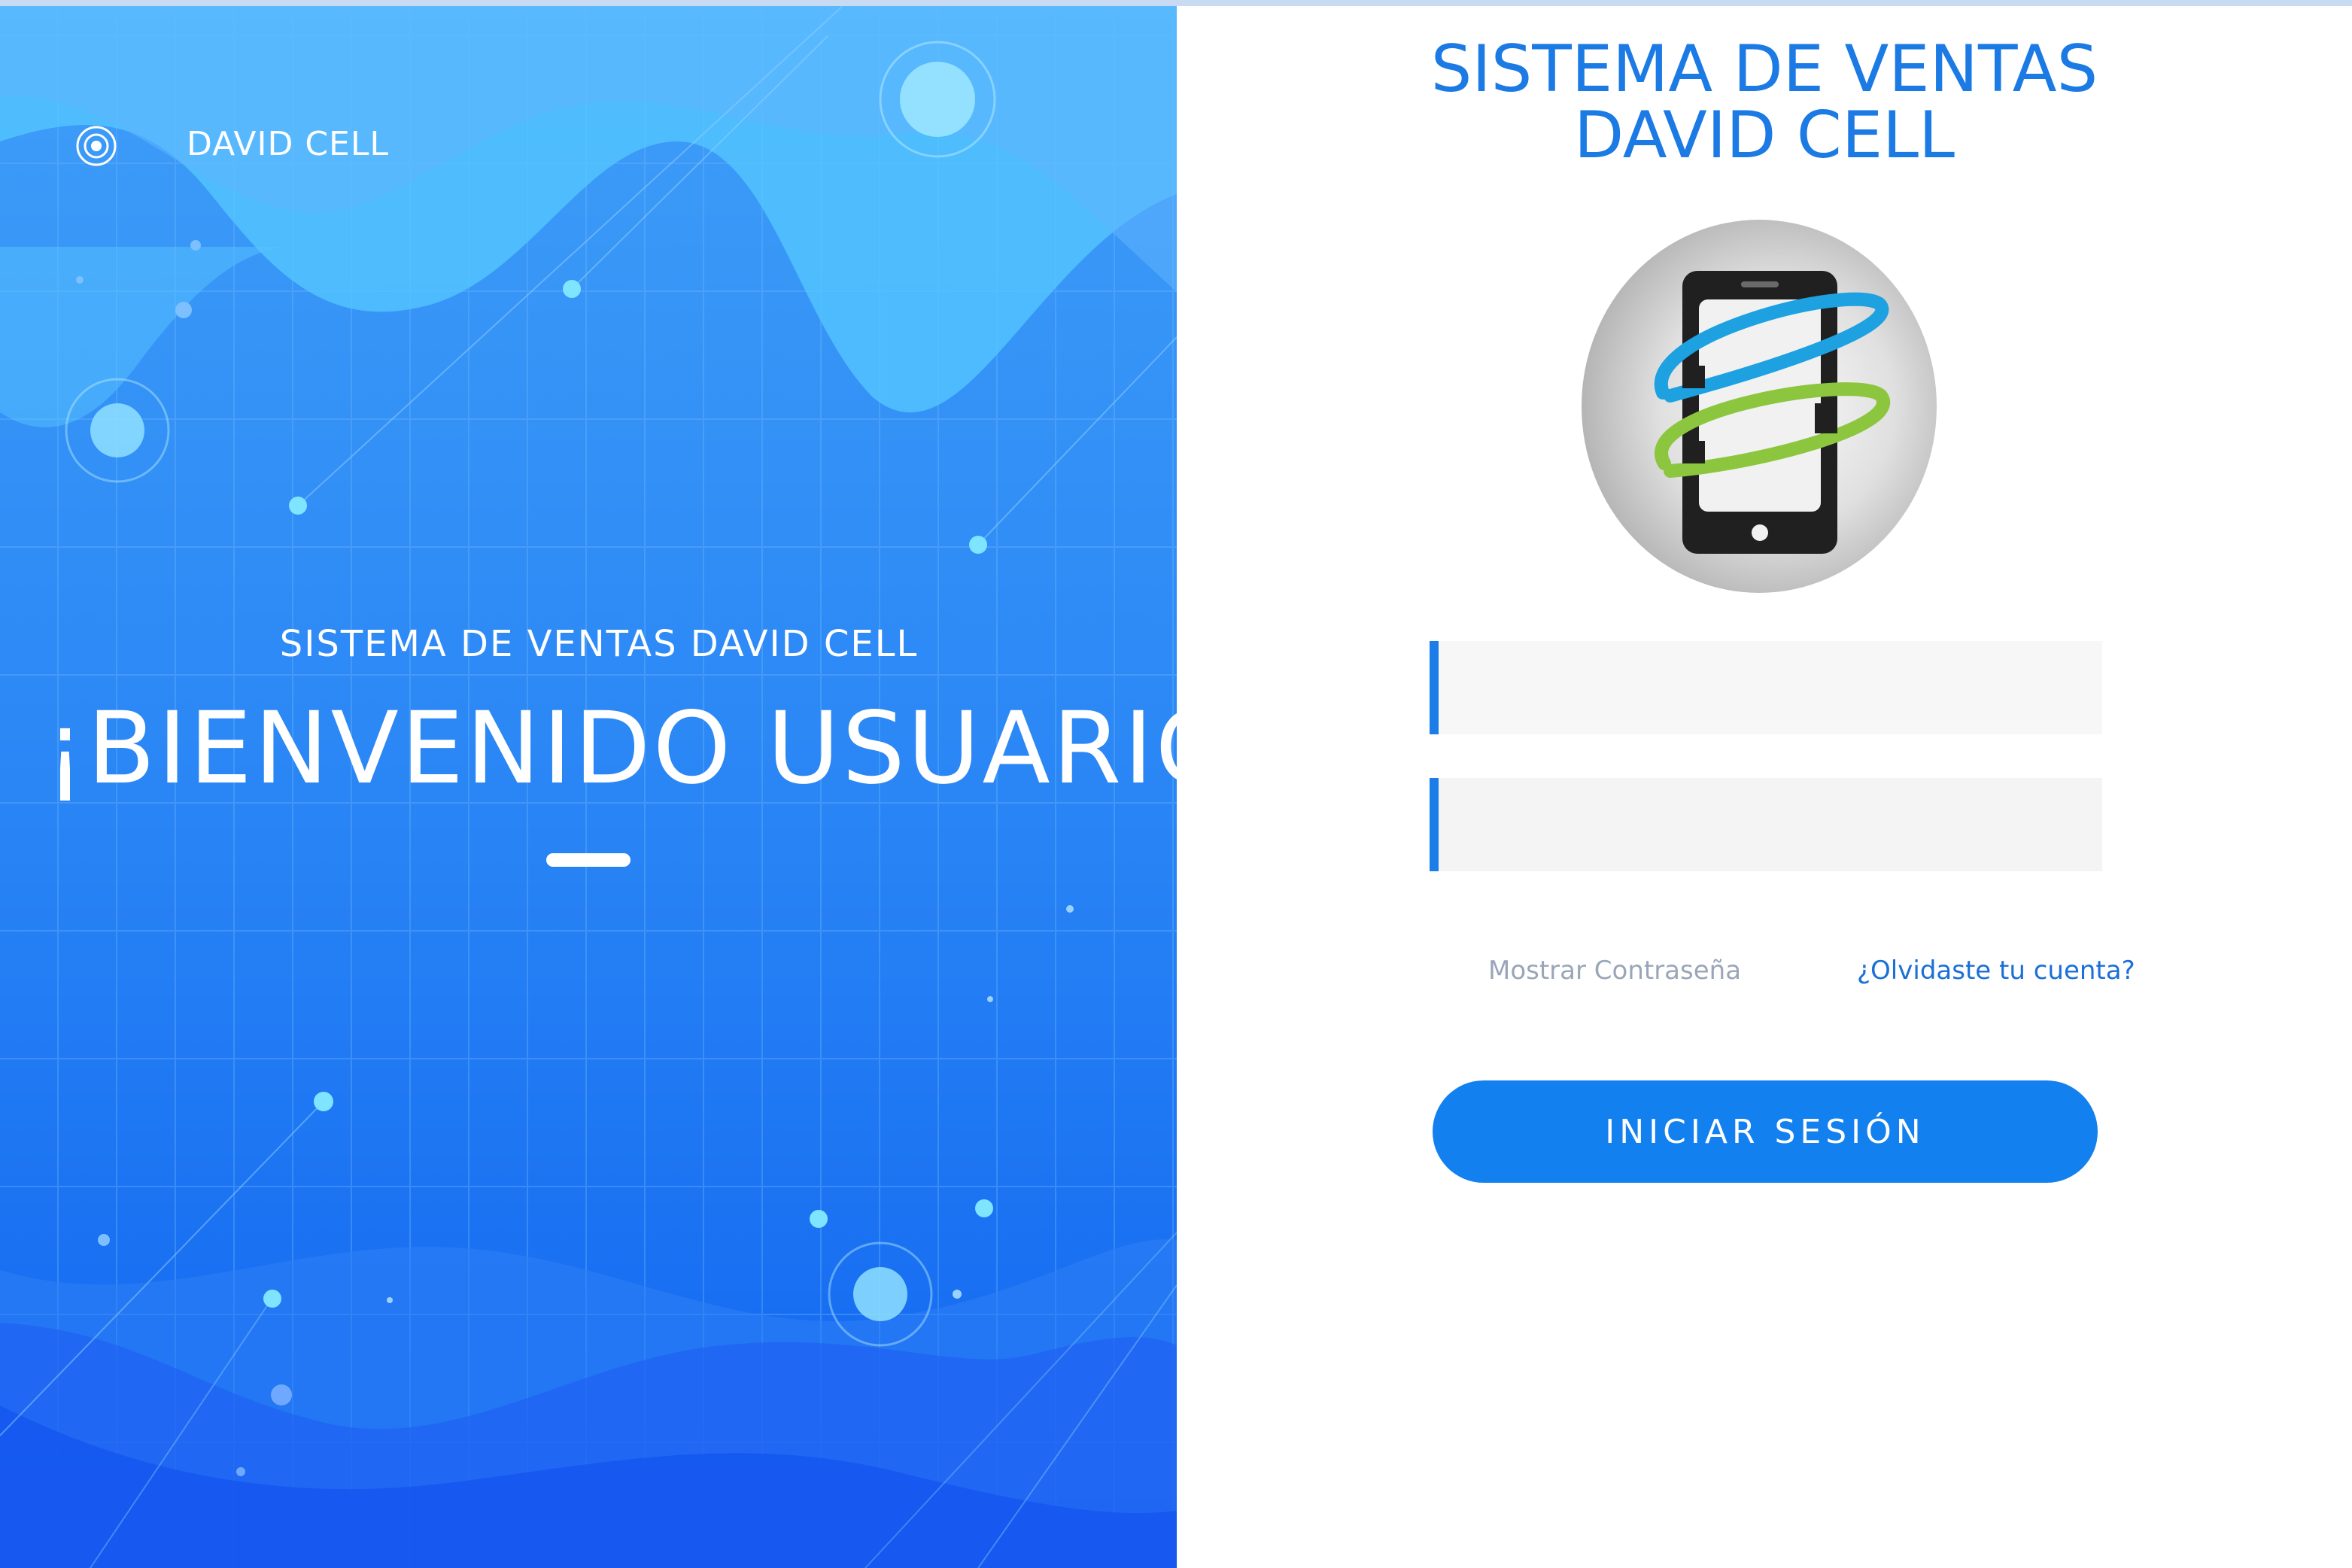  What do you see at coordinates (1770, 687) in the screenshot?
I see `username-input` at bounding box center [1770, 687].